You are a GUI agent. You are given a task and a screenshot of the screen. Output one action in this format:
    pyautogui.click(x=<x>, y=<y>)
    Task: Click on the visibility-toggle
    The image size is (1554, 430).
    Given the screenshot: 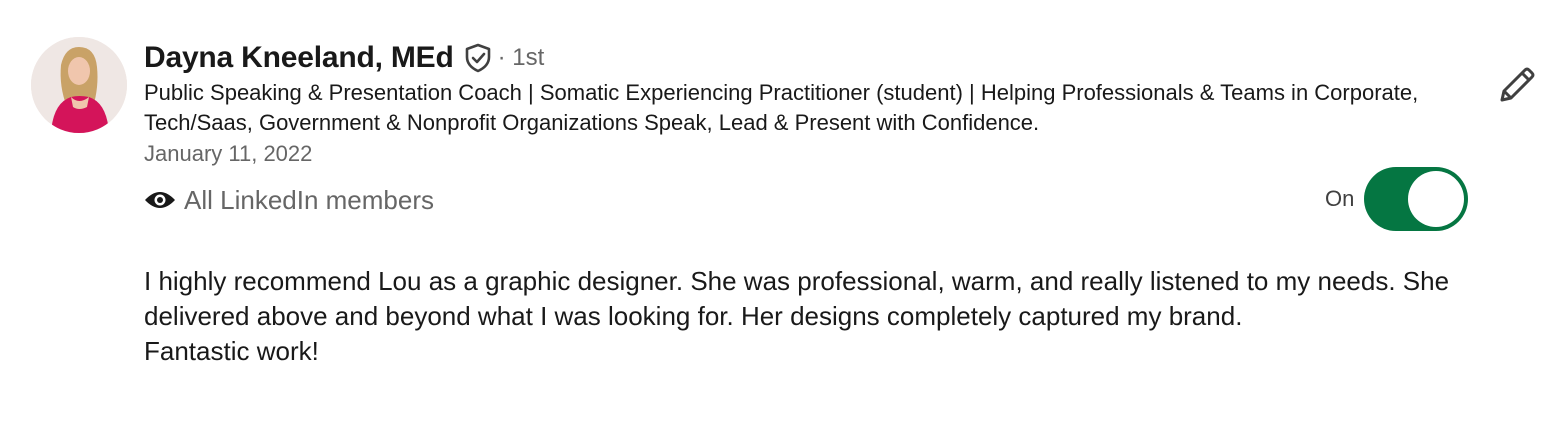 What is the action you would take?
    pyautogui.click(x=1416, y=199)
    